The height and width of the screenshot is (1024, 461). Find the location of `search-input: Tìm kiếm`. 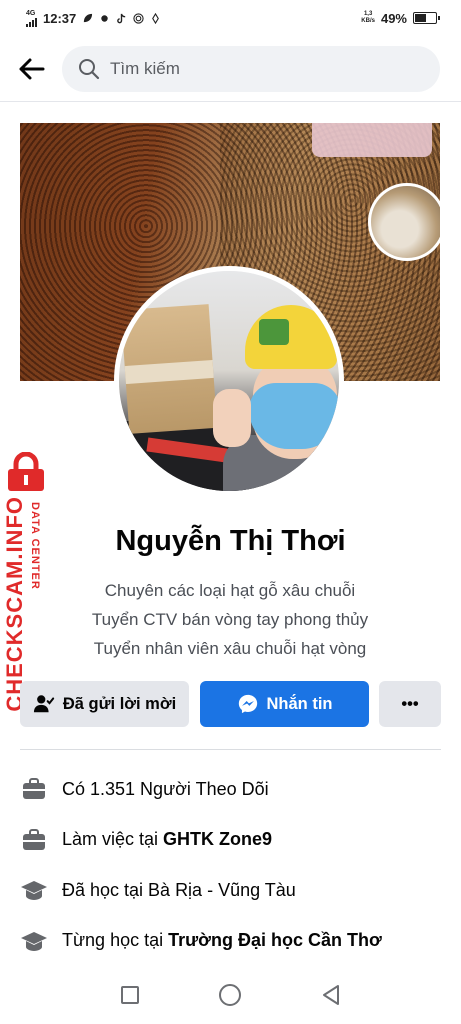

search-input: Tìm kiếm is located at coordinates (251, 69).